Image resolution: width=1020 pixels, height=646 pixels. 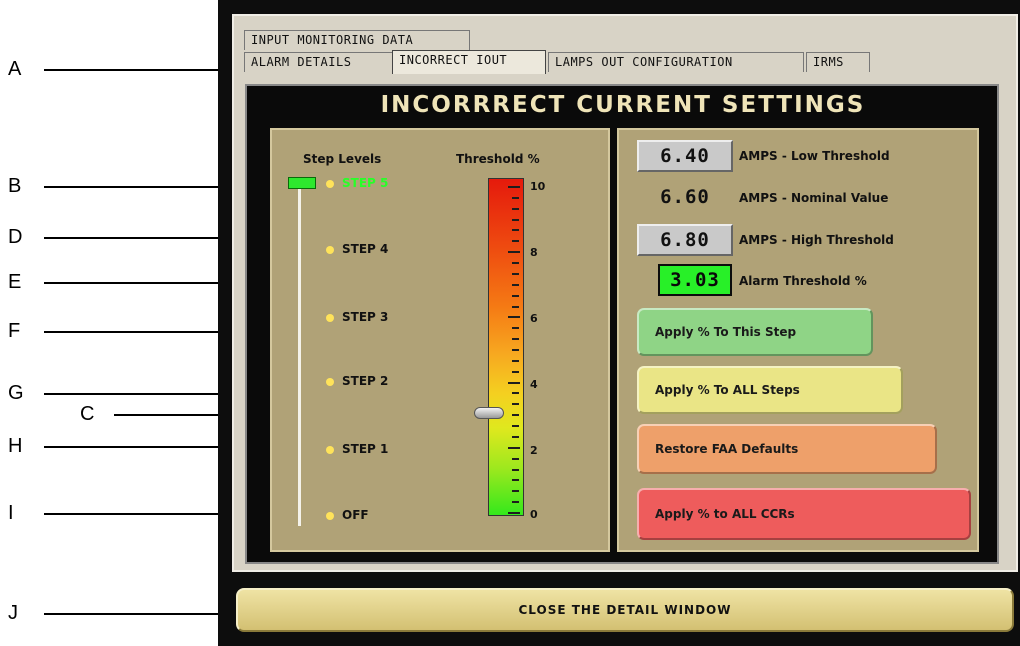 I want to click on alarm-threshold-display: 3.03, so click(x=695, y=280).